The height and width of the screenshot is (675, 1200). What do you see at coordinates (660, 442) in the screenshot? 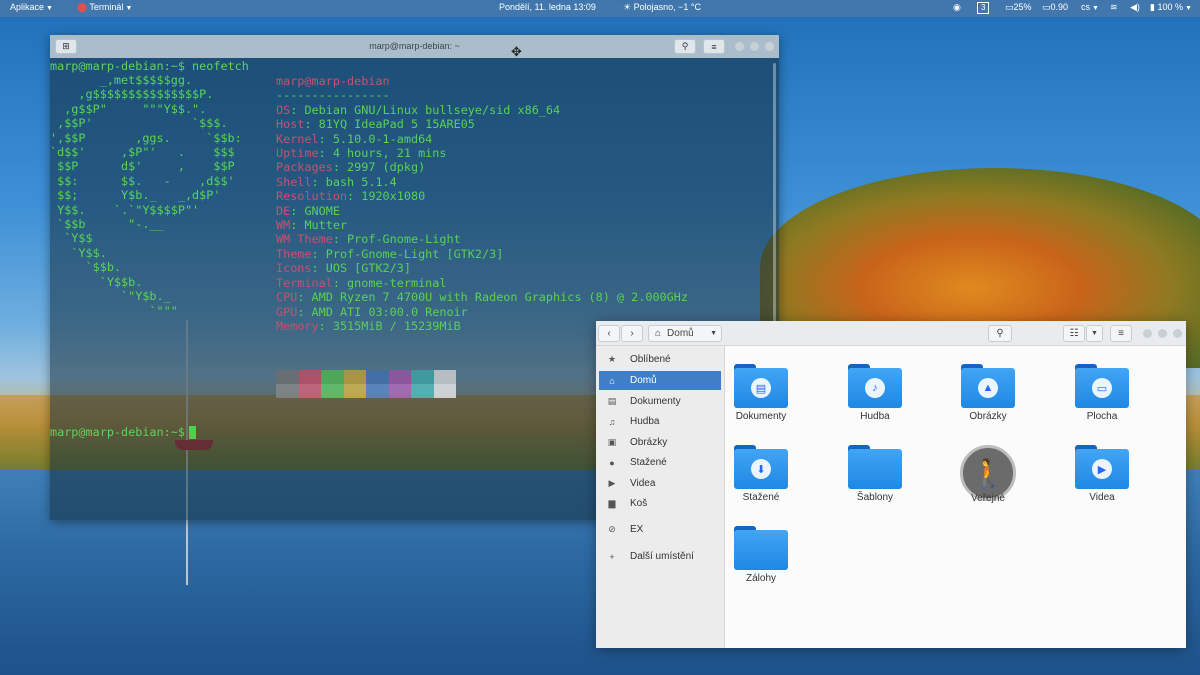
I see `sidebar-item-image: ▣ Obrázky` at bounding box center [660, 442].